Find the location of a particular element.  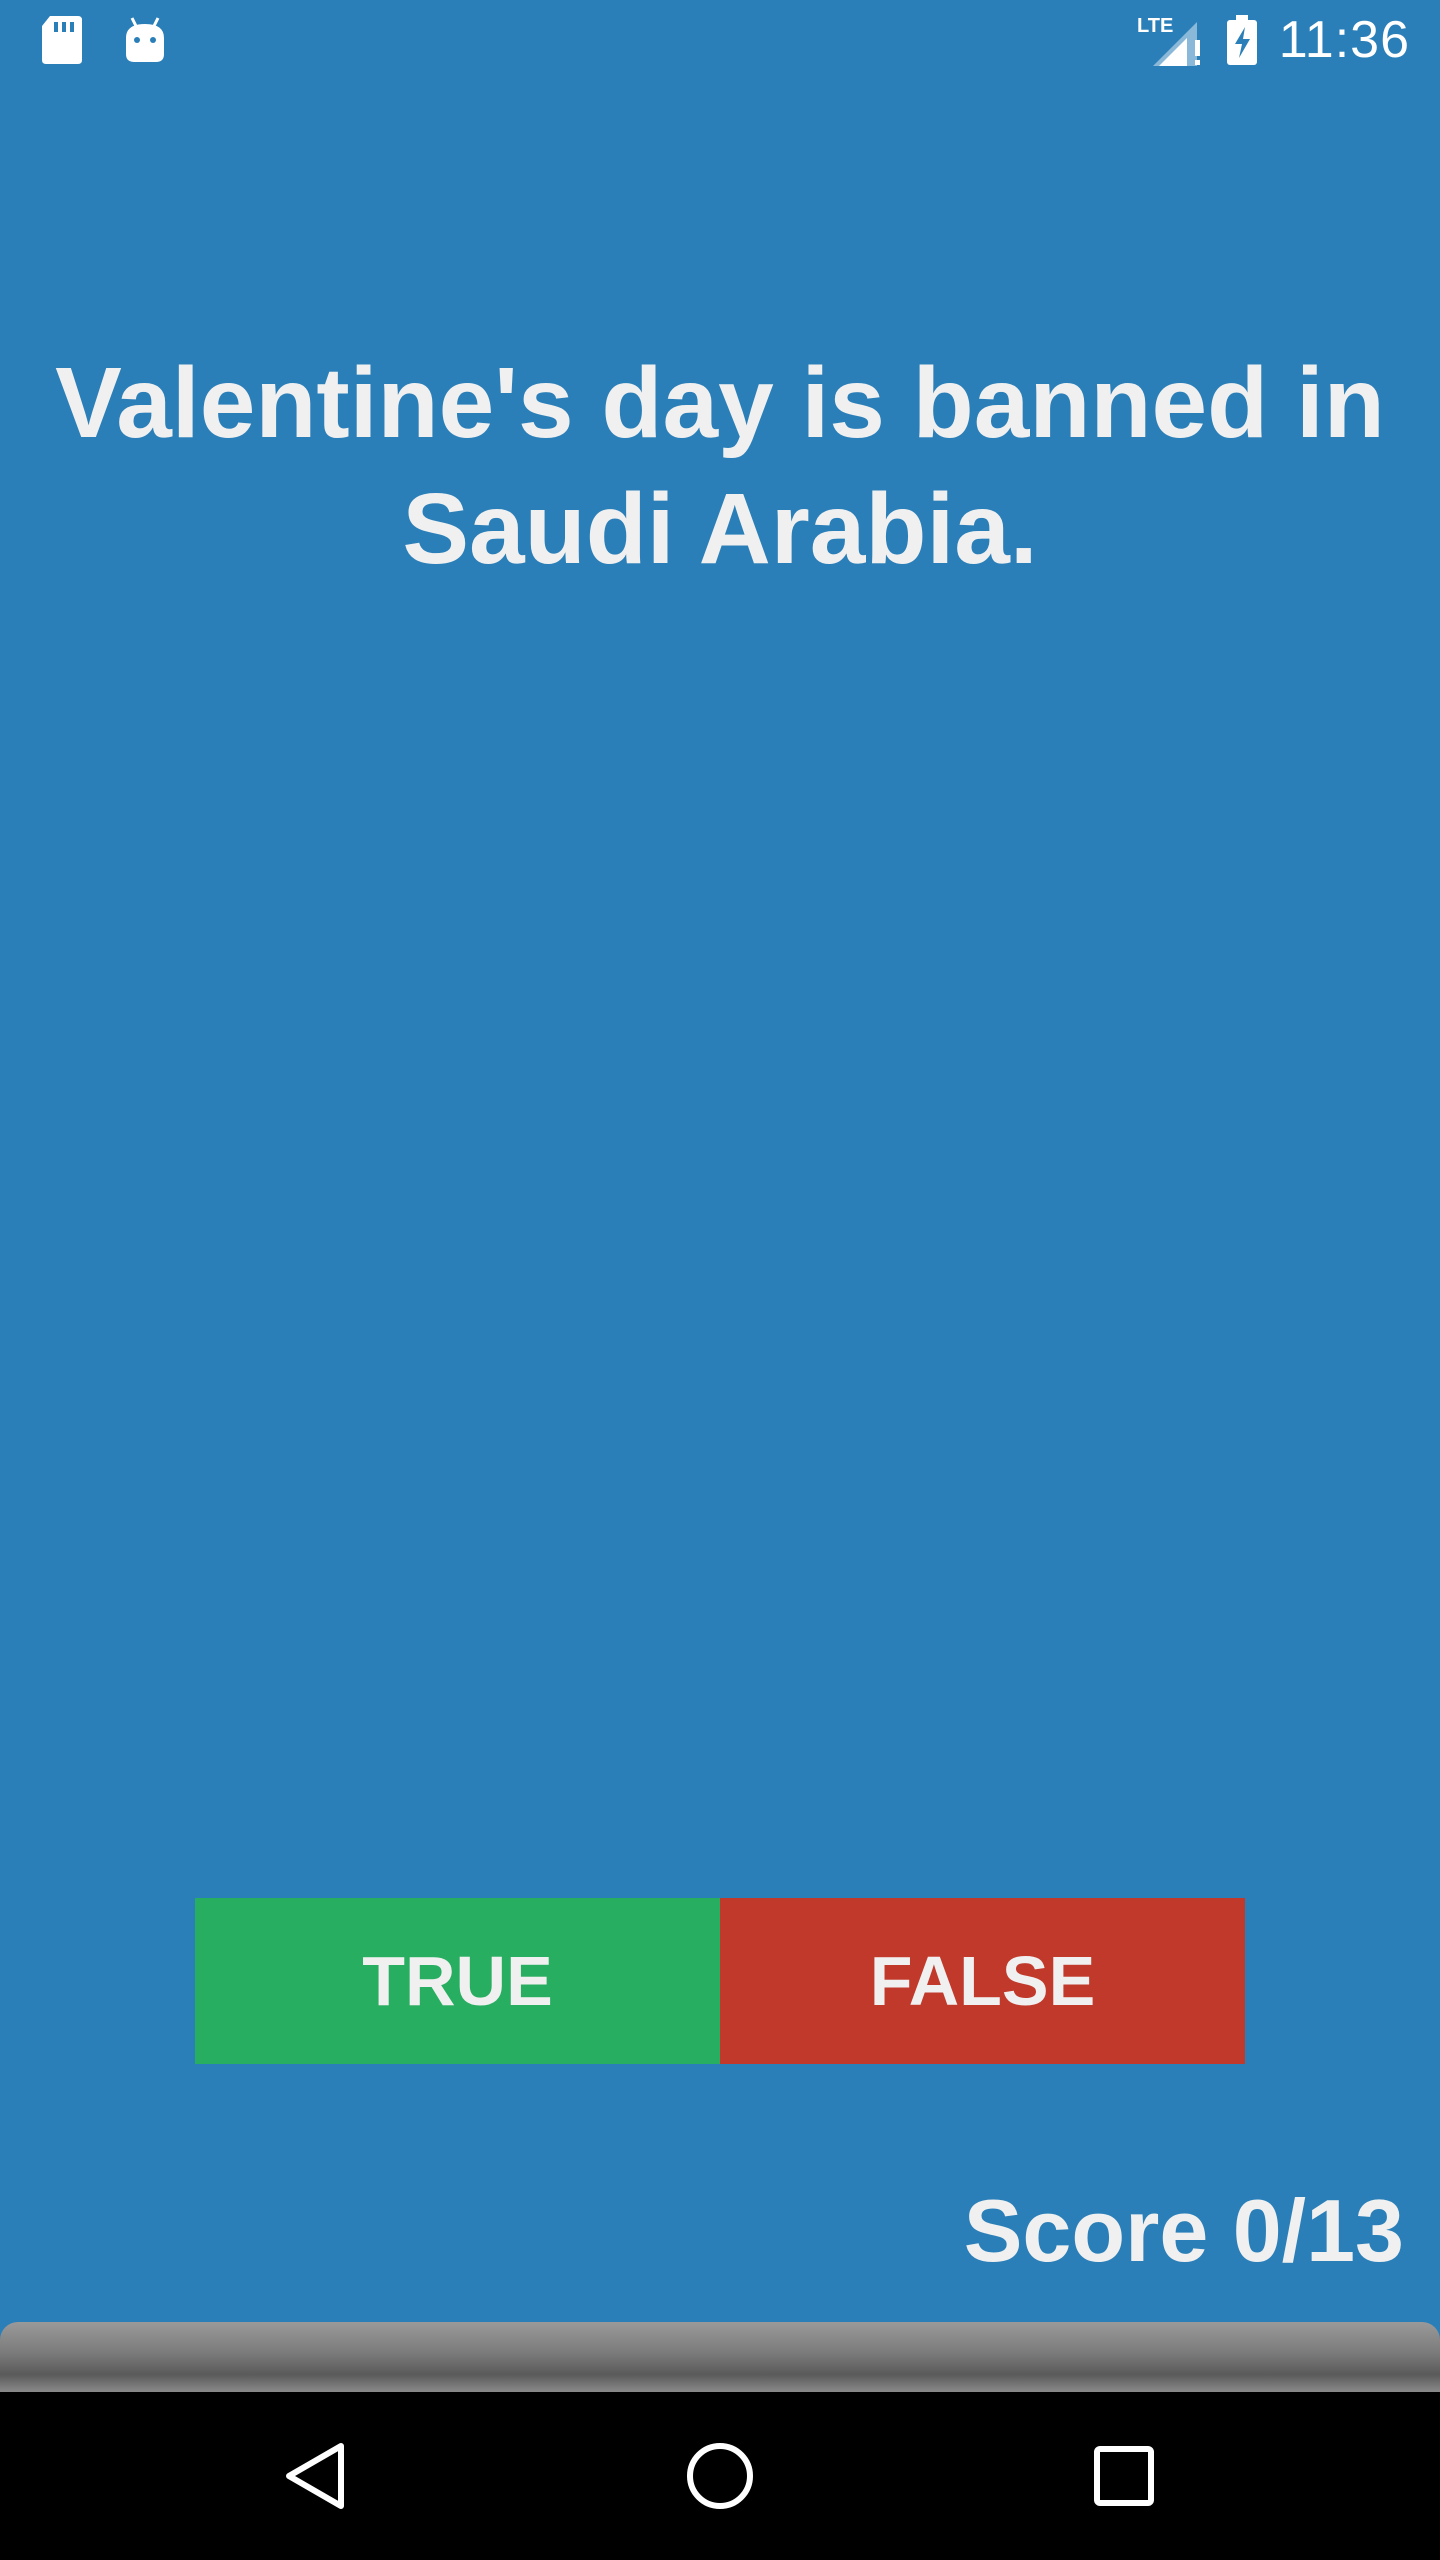

recents-icon is located at coordinates (1124, 2476).